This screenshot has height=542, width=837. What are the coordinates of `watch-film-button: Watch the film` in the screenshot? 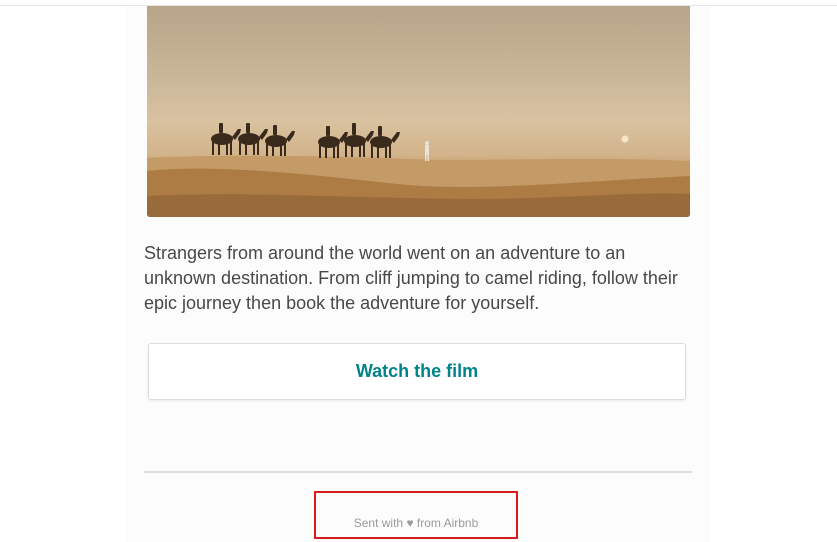 It's located at (417, 371).